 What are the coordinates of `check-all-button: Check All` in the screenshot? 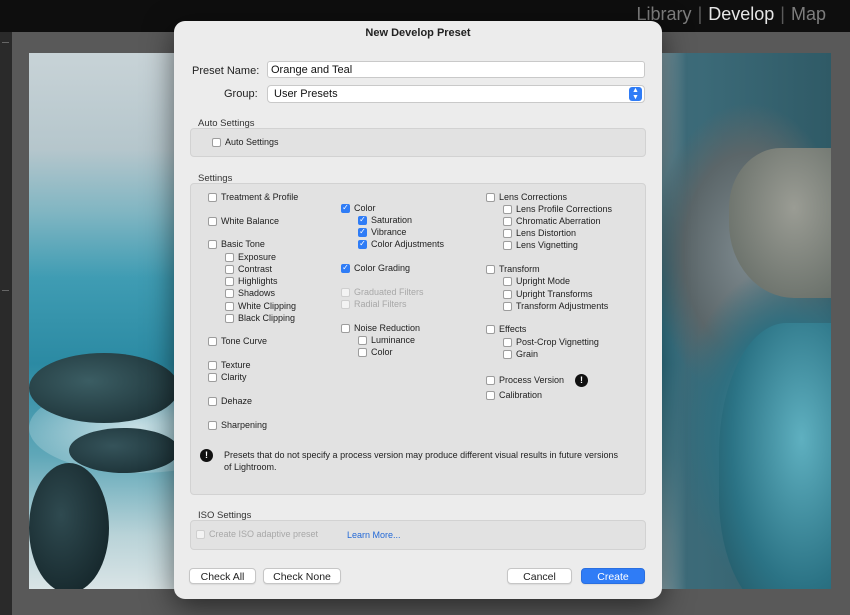 It's located at (222, 576).